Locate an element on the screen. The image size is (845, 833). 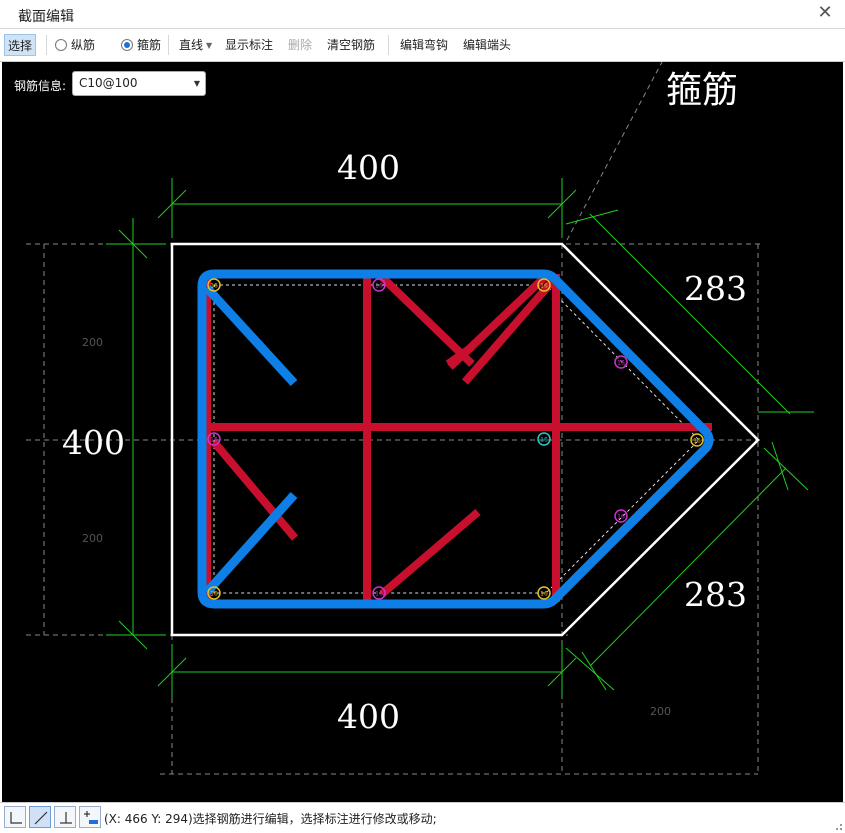
orthogonal-mode-button is located at coordinates (15, 817).